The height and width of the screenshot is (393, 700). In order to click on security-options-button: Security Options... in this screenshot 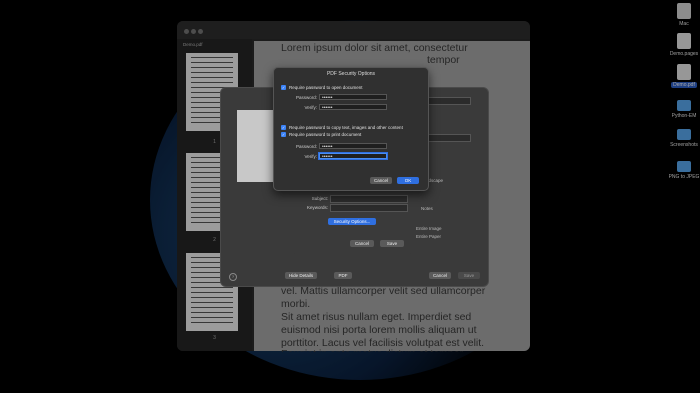, I will do `click(352, 221)`.